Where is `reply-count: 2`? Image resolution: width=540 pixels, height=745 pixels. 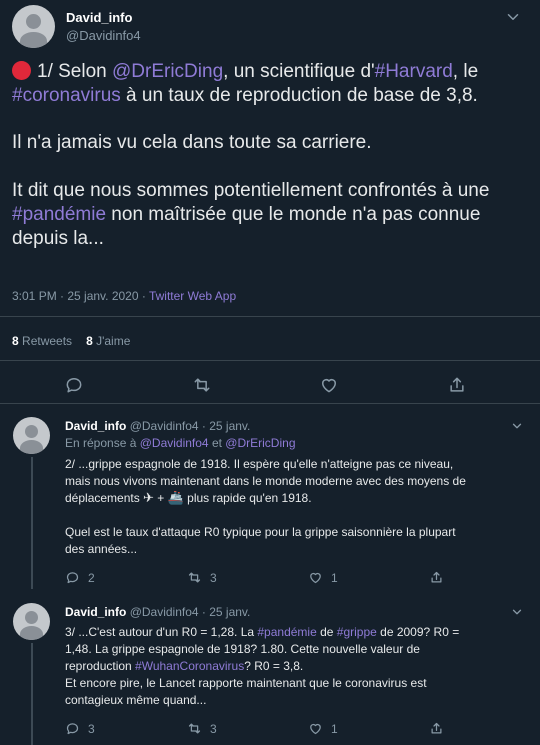
reply-count: 2 is located at coordinates (91, 577).